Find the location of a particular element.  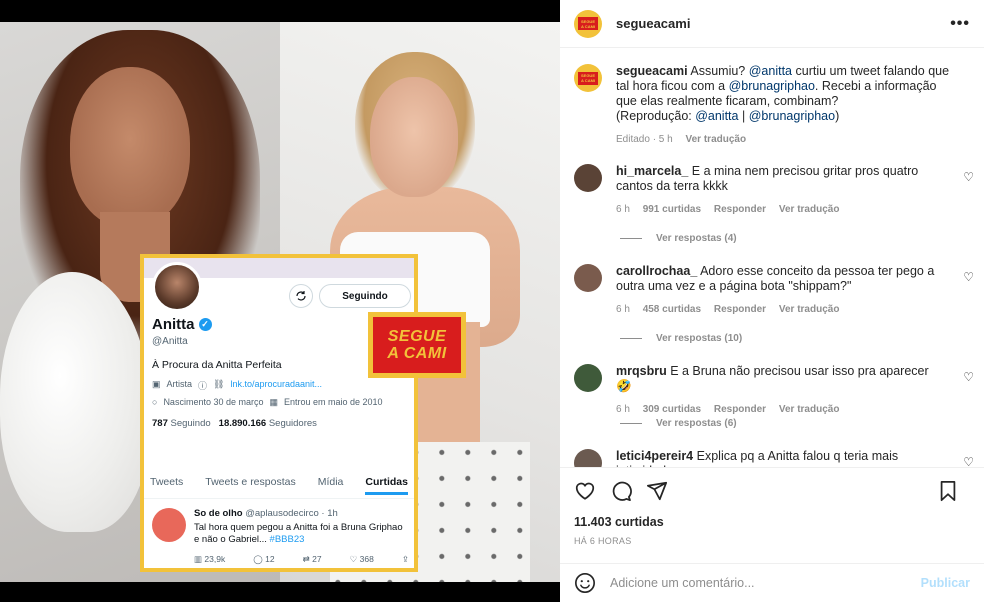

avatar-logo: SEGUE A CAMI is located at coordinates (588, 23).